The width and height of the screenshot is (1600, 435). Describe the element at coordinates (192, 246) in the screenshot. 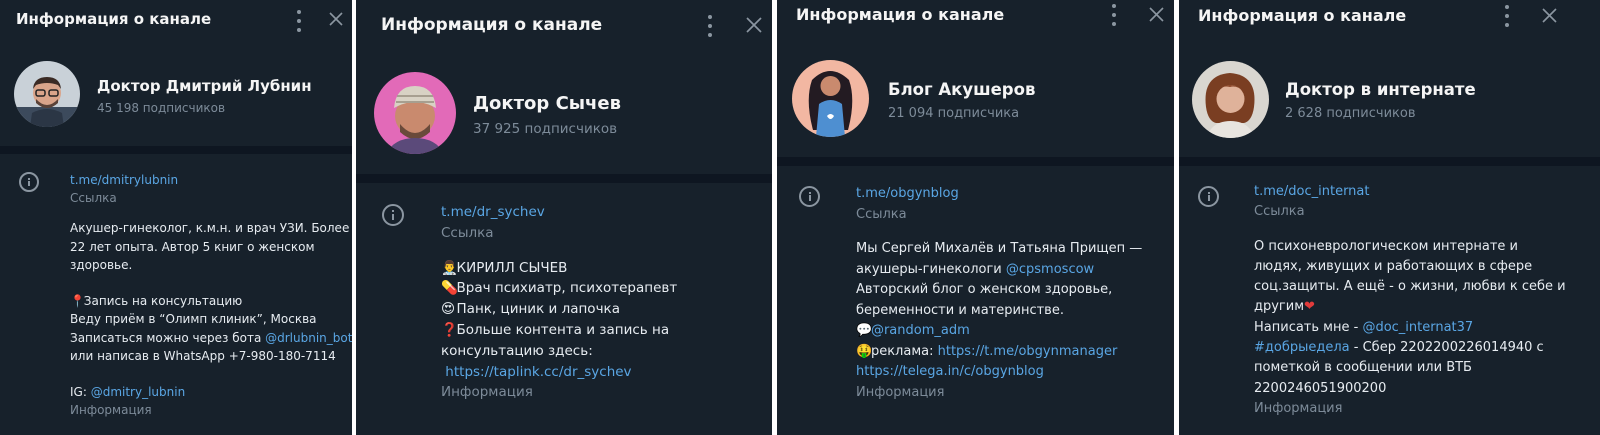

I see `desc-line: 22 лет опыта. Автор 5 книг о женском` at that location.